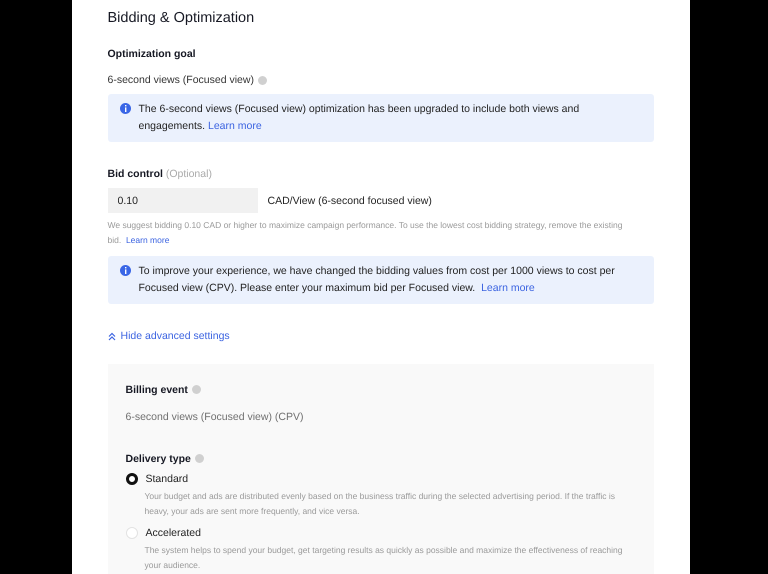 The height and width of the screenshot is (574, 768). What do you see at coordinates (167, 478) in the screenshot?
I see `option-label: Standard` at bounding box center [167, 478].